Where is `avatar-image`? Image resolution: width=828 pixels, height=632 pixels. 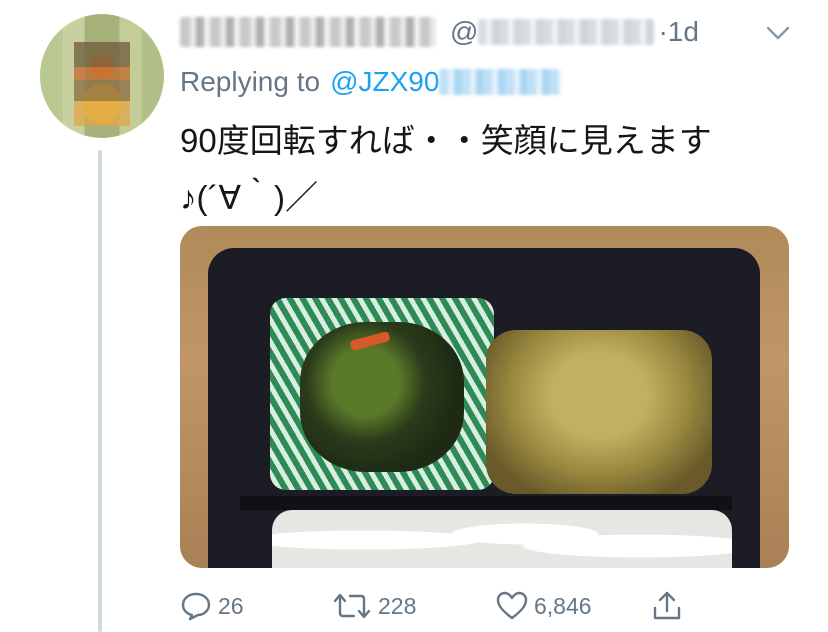 avatar-image is located at coordinates (102, 84).